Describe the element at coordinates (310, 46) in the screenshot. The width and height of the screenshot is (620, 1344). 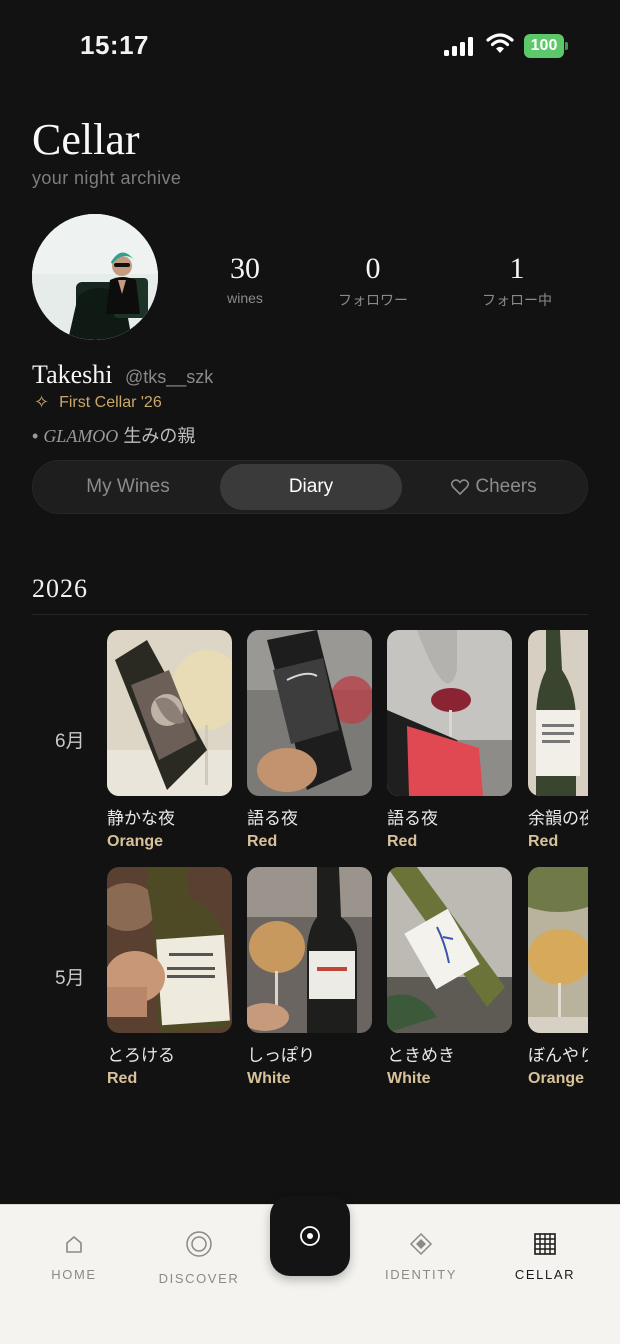
I see `status-bar: 15:17 100` at that location.